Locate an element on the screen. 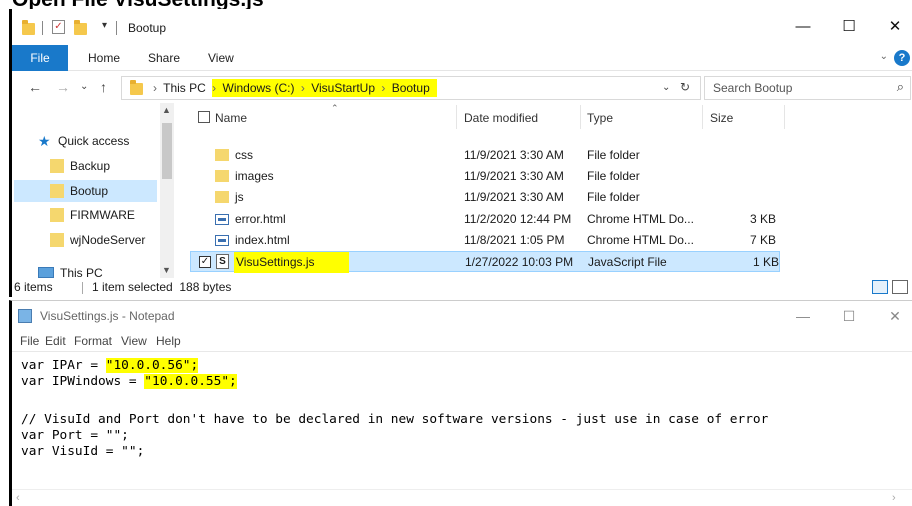  menu-file: File is located at coordinates (29, 341).